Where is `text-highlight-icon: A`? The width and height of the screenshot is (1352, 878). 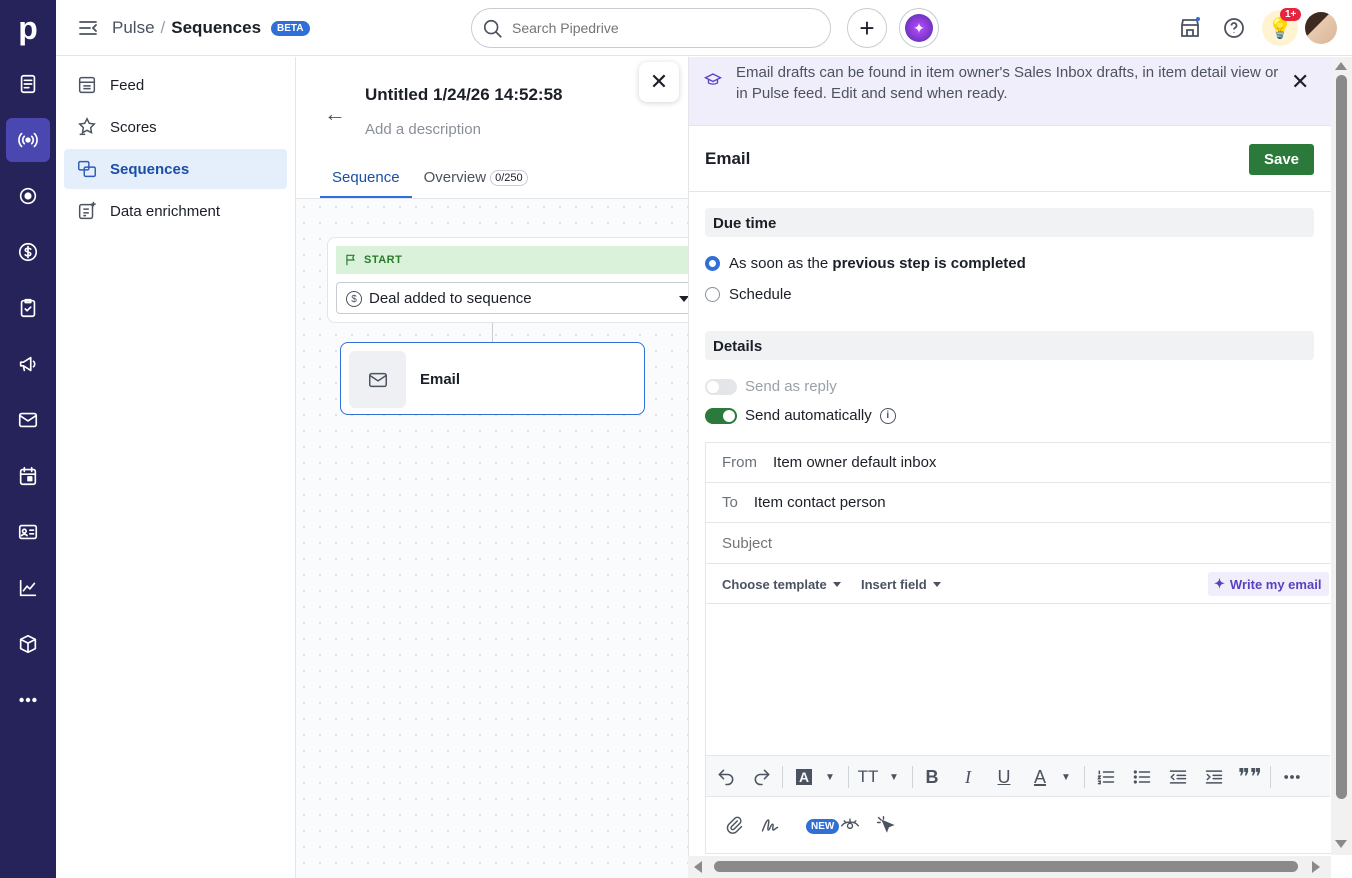 text-highlight-icon: A is located at coordinates (804, 777).